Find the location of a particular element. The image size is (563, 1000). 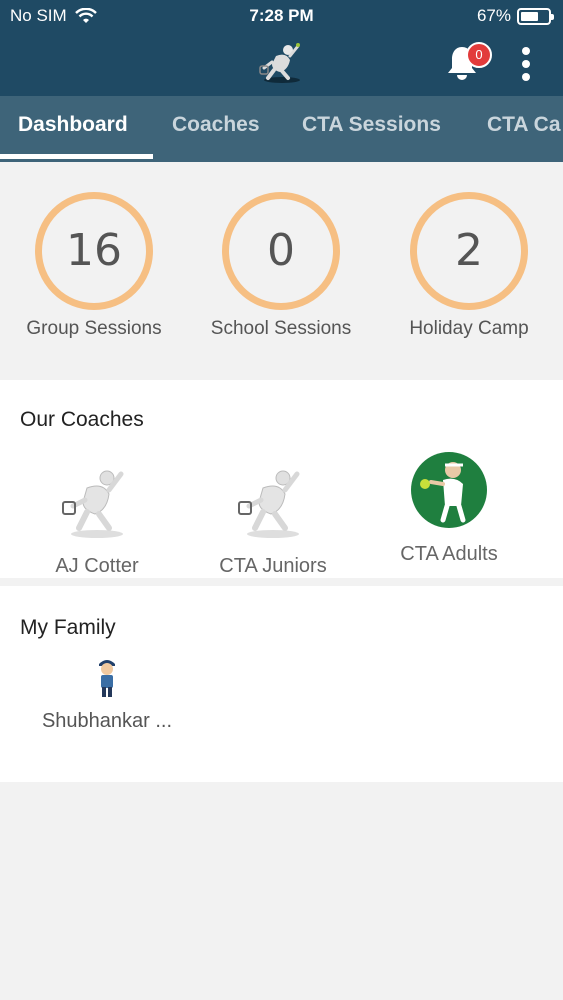

tab-bar: Dashboard Coaches CTA Sessions CTA Ca is located at coordinates (281, 129).